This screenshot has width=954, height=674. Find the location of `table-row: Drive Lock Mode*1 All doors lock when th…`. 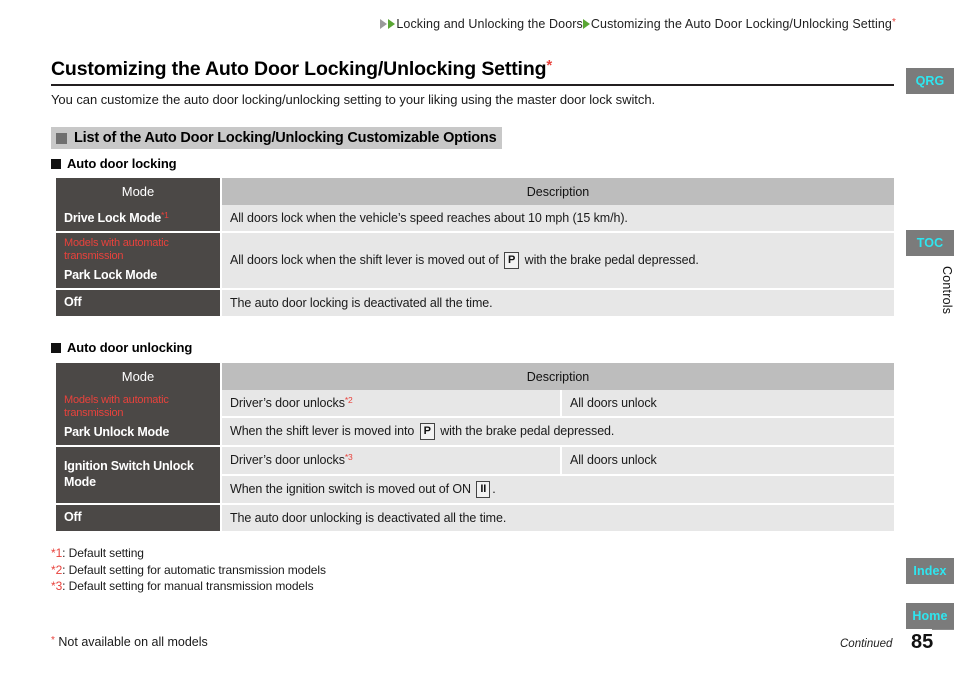

table-row: Drive Lock Mode*1 All doors lock when th… is located at coordinates (475, 219).